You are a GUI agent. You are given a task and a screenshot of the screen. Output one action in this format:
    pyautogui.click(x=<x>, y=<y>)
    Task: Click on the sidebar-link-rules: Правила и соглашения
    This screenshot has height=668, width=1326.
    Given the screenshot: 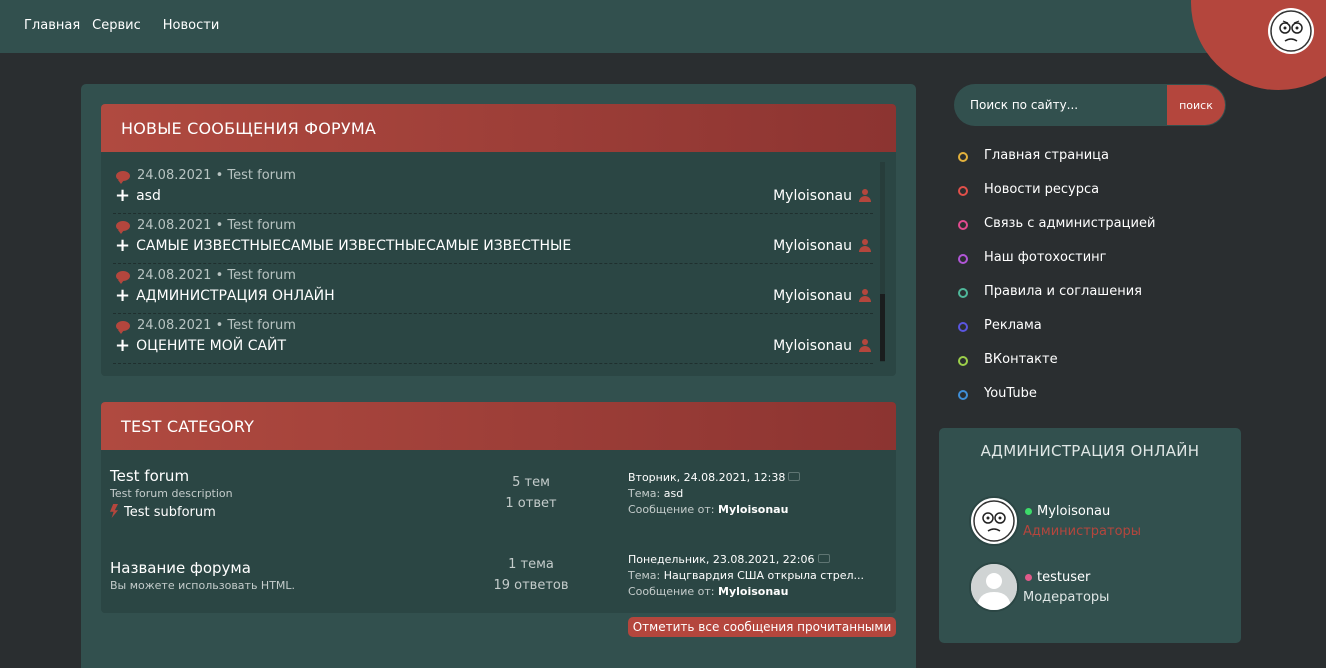 What is the action you would take?
    pyautogui.click(x=1056, y=301)
    